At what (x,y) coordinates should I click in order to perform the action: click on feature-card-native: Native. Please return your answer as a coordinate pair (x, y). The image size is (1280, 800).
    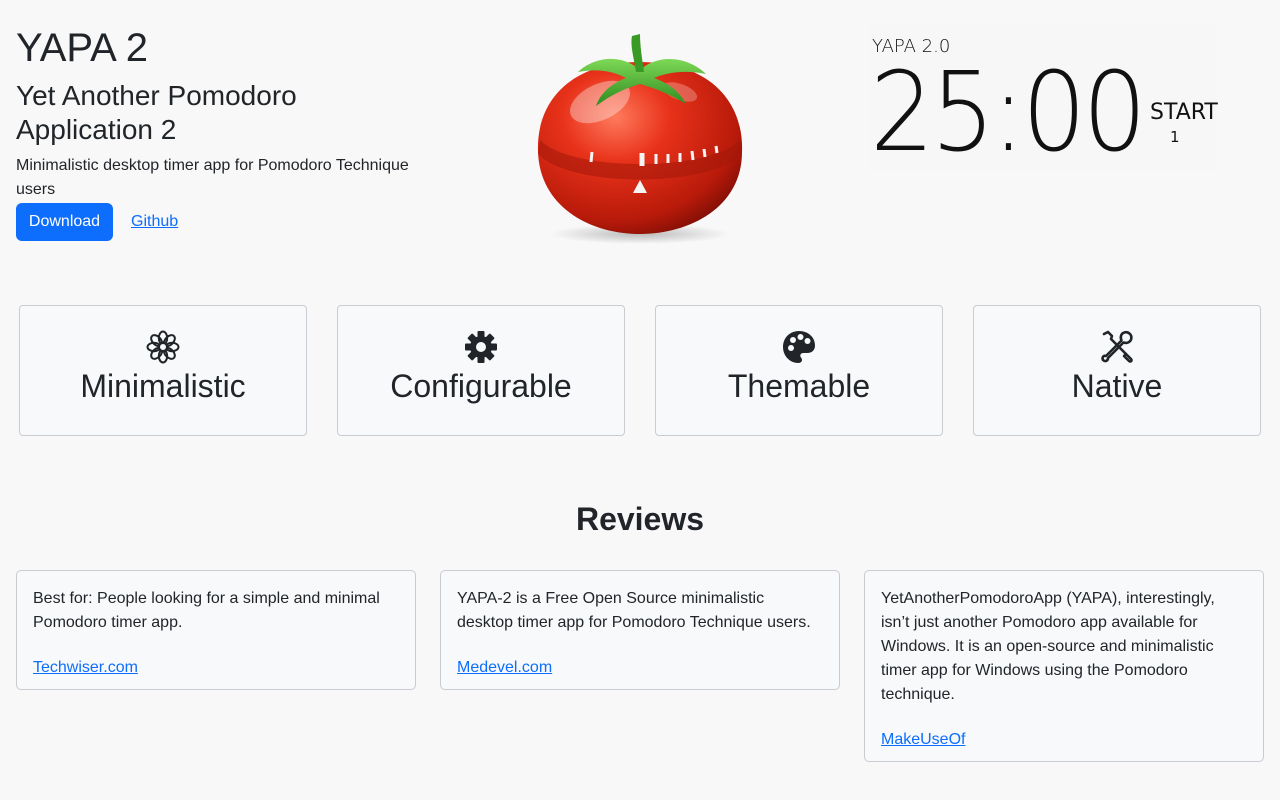
    Looking at the image, I should click on (1117, 370).